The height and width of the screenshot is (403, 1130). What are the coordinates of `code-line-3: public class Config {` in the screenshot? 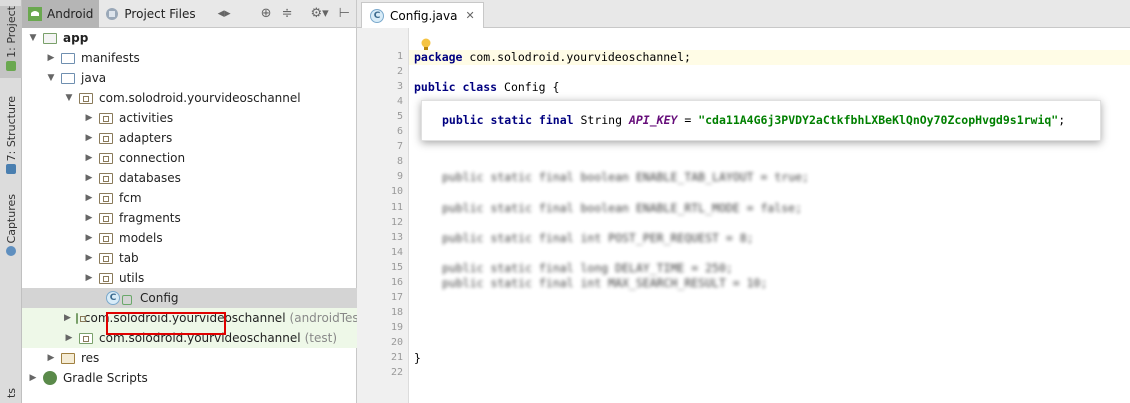 It's located at (487, 87).